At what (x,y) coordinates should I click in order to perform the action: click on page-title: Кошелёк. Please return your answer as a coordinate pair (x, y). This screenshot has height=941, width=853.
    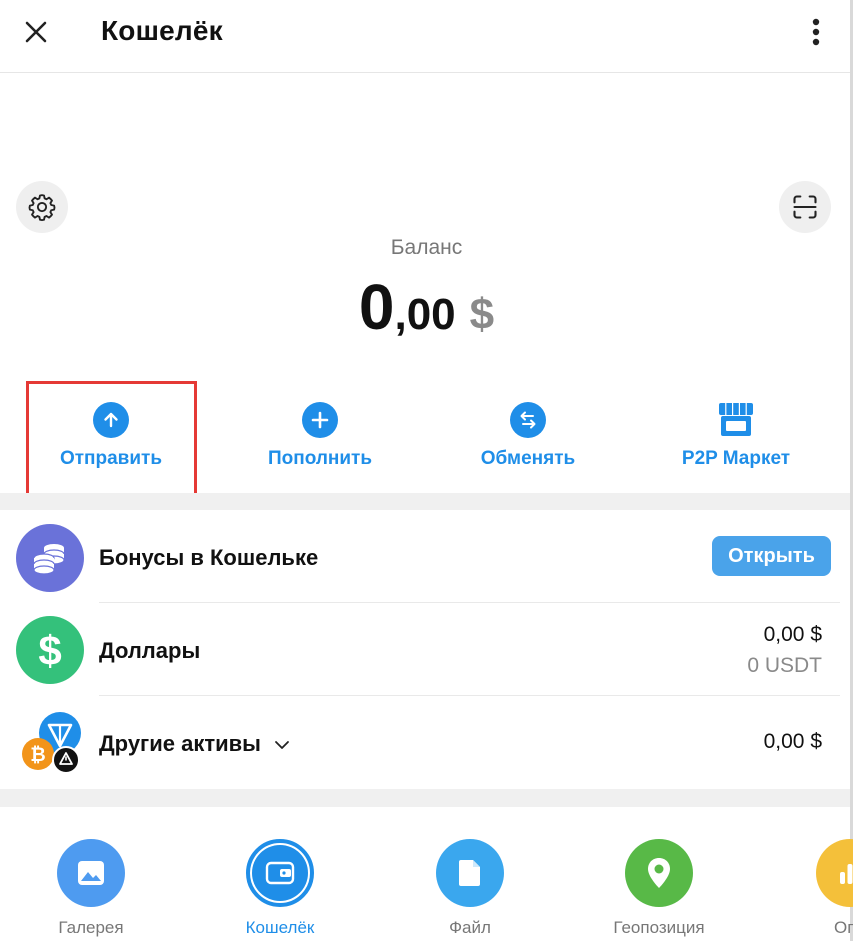
    Looking at the image, I should click on (162, 30).